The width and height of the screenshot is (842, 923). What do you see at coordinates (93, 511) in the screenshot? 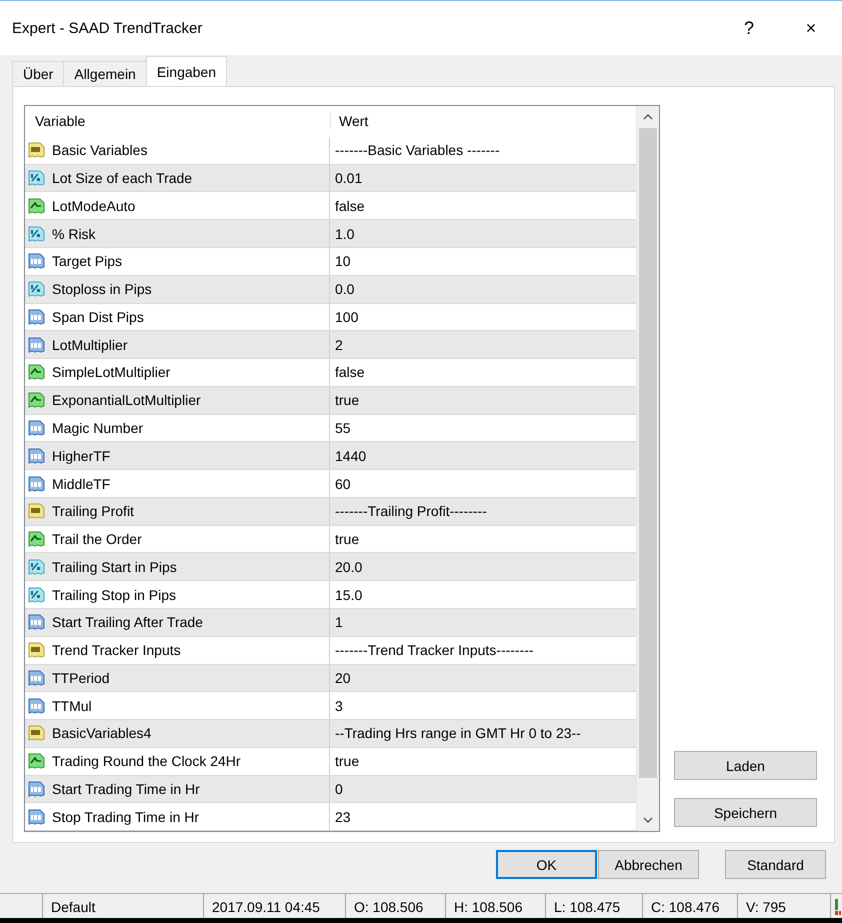
I see `variable-name: Trailing Profit` at bounding box center [93, 511].